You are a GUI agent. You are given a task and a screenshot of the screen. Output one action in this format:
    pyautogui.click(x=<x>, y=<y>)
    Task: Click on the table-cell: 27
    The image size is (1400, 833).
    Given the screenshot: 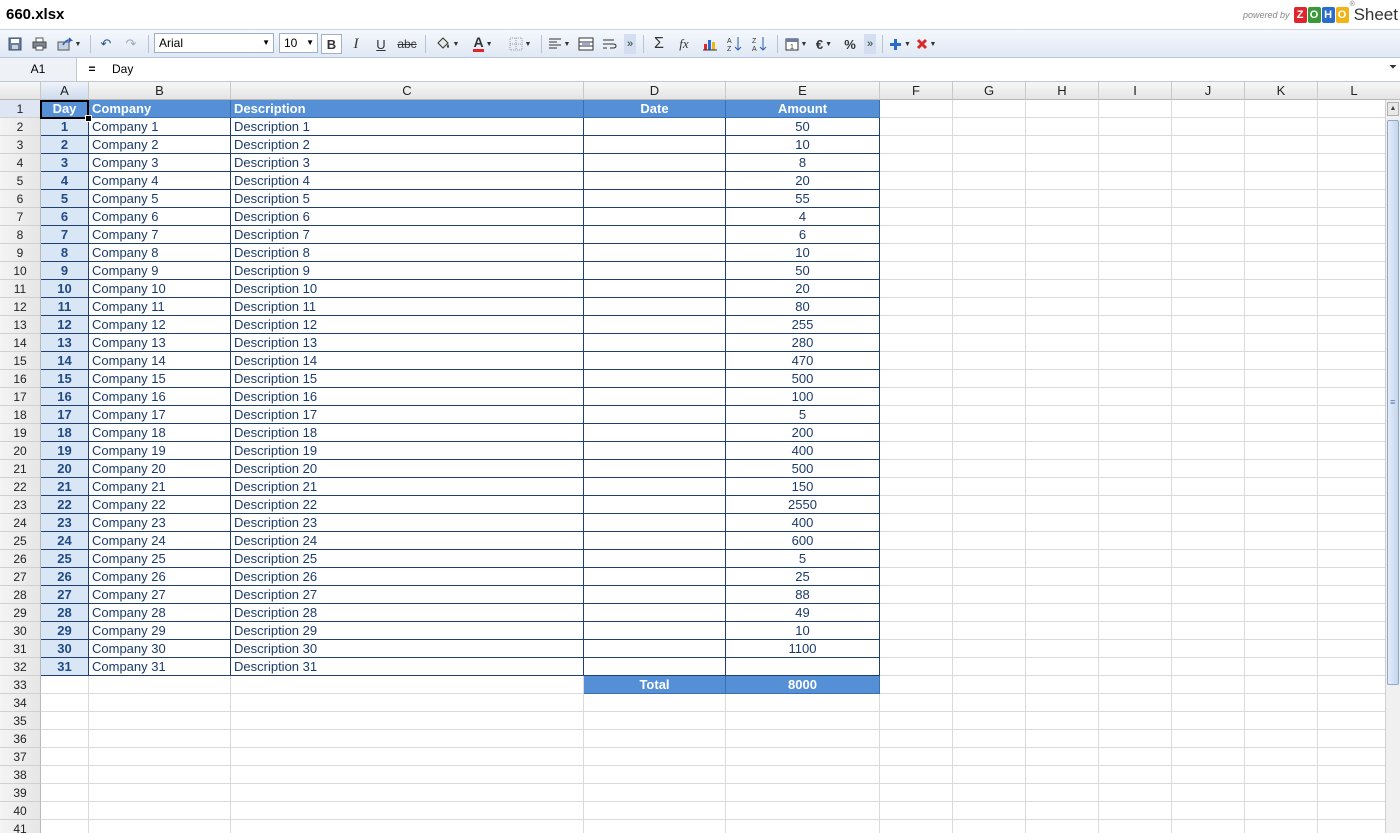 What is the action you would take?
    pyautogui.click(x=65, y=595)
    